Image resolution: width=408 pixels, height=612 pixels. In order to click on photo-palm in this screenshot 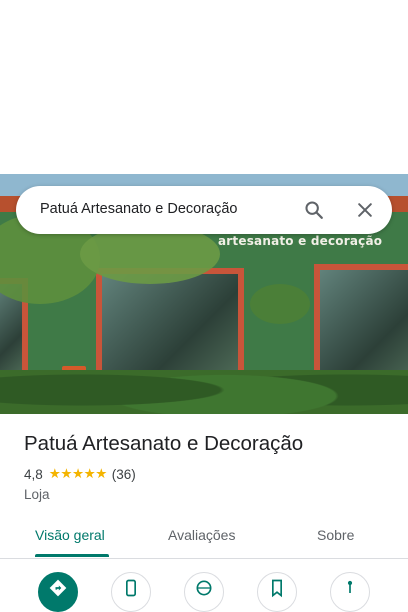, I will do `click(280, 304)`.